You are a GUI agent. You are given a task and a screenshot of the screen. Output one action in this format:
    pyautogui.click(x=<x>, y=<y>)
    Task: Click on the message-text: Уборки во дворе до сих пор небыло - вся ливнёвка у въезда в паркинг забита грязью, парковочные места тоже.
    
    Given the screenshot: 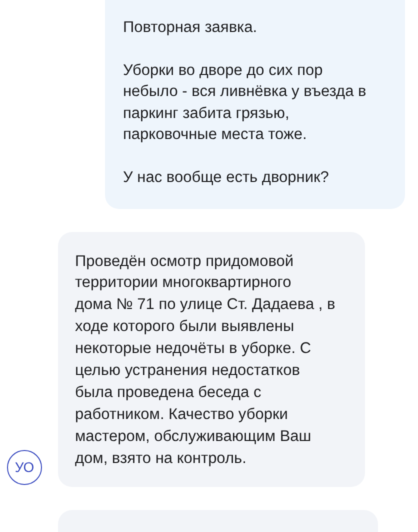 What is the action you would take?
    pyautogui.click(x=245, y=103)
    